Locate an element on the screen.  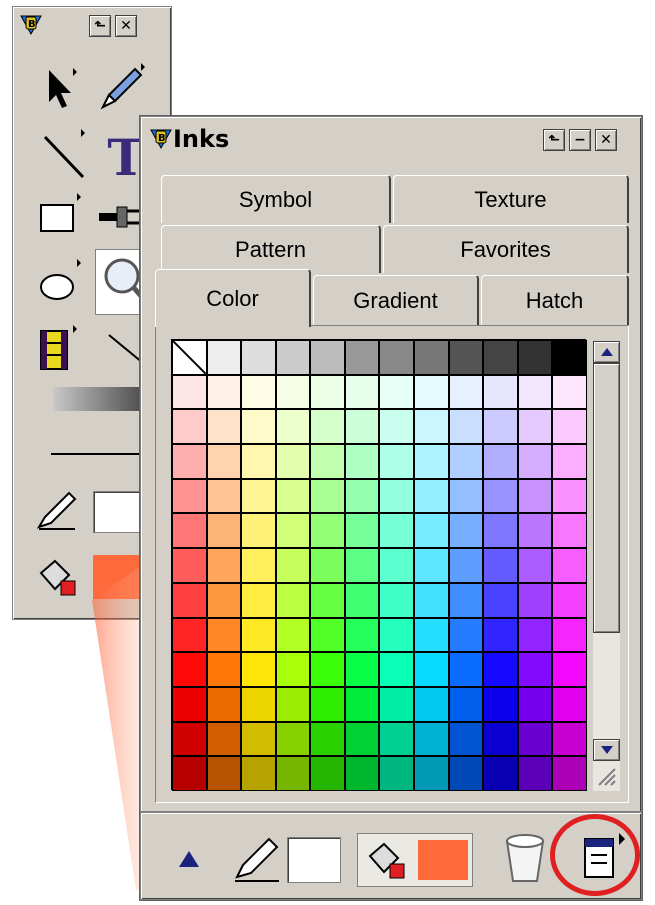
inks-close-button: ✕ is located at coordinates (606, 140).